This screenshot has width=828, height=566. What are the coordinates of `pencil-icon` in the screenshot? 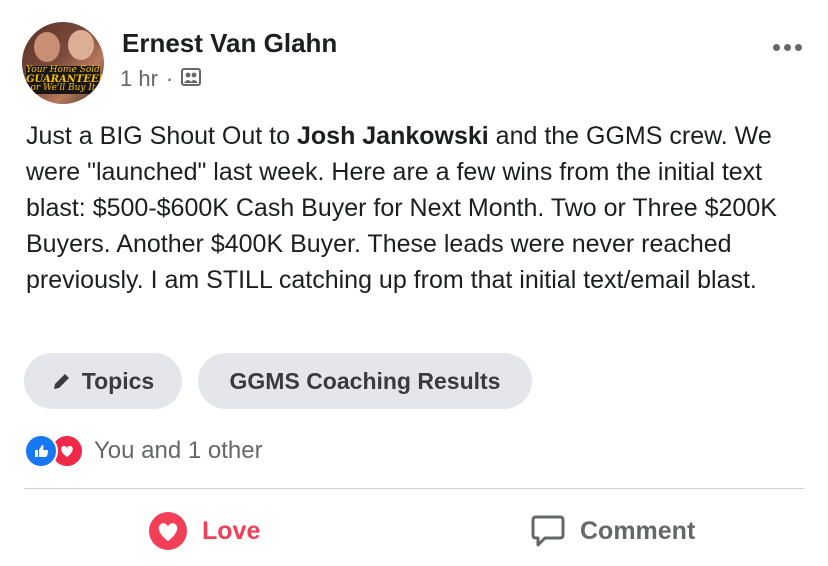 It's located at (61, 381).